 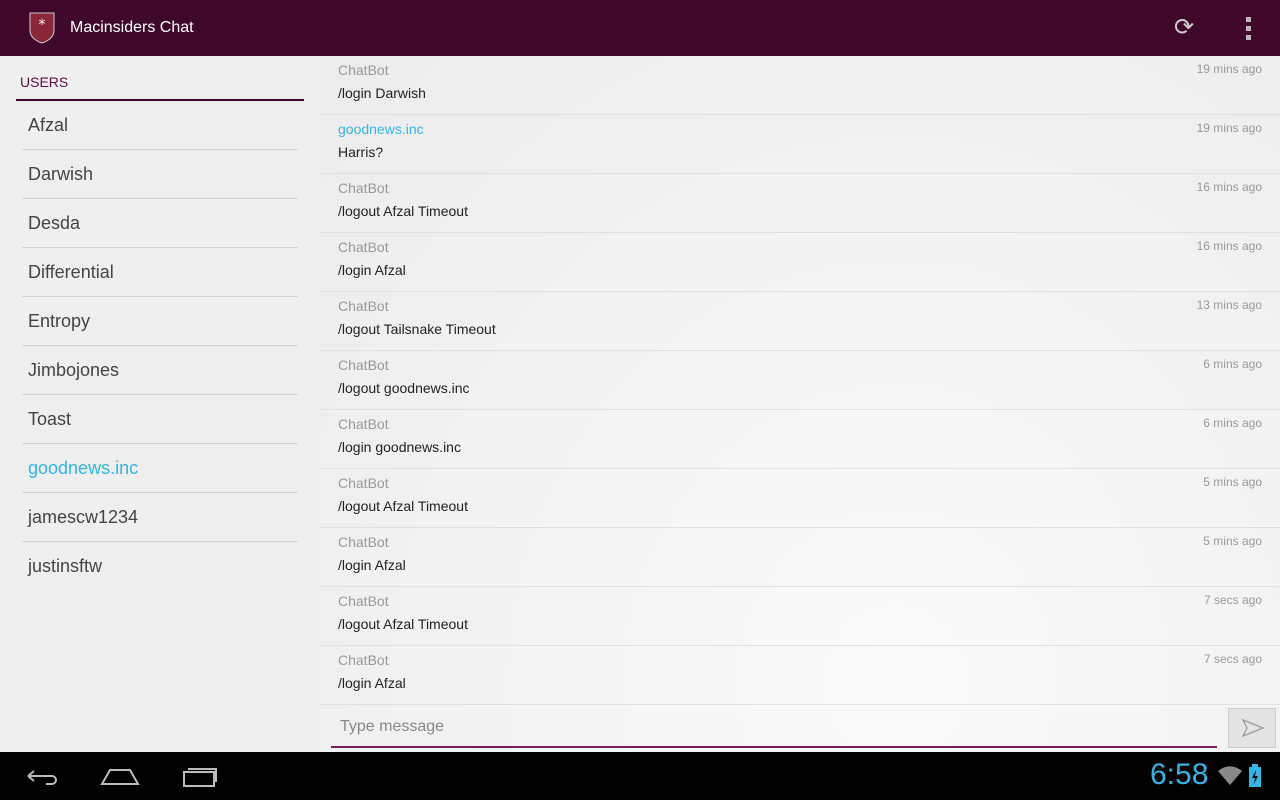 I want to click on send-button, so click(x=1252, y=728).